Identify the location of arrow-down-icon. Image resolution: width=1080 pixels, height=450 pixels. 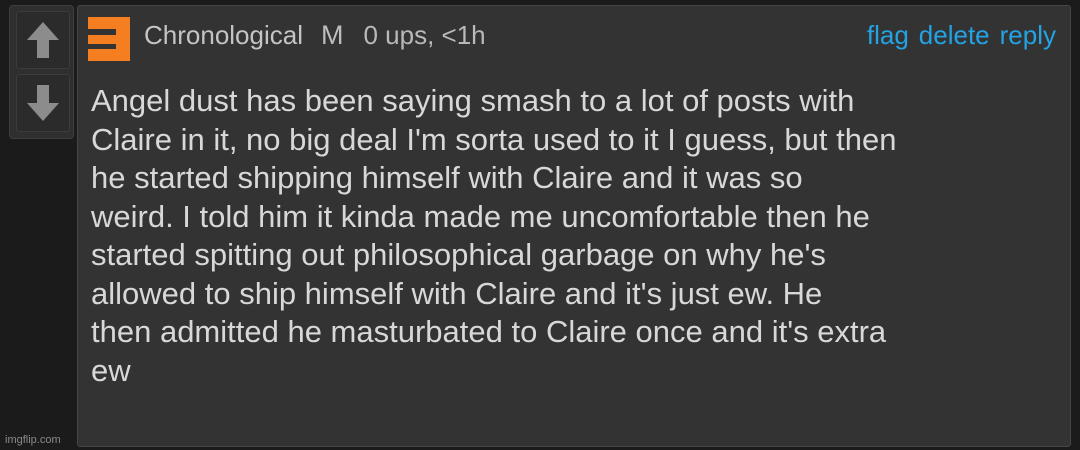
(43, 103).